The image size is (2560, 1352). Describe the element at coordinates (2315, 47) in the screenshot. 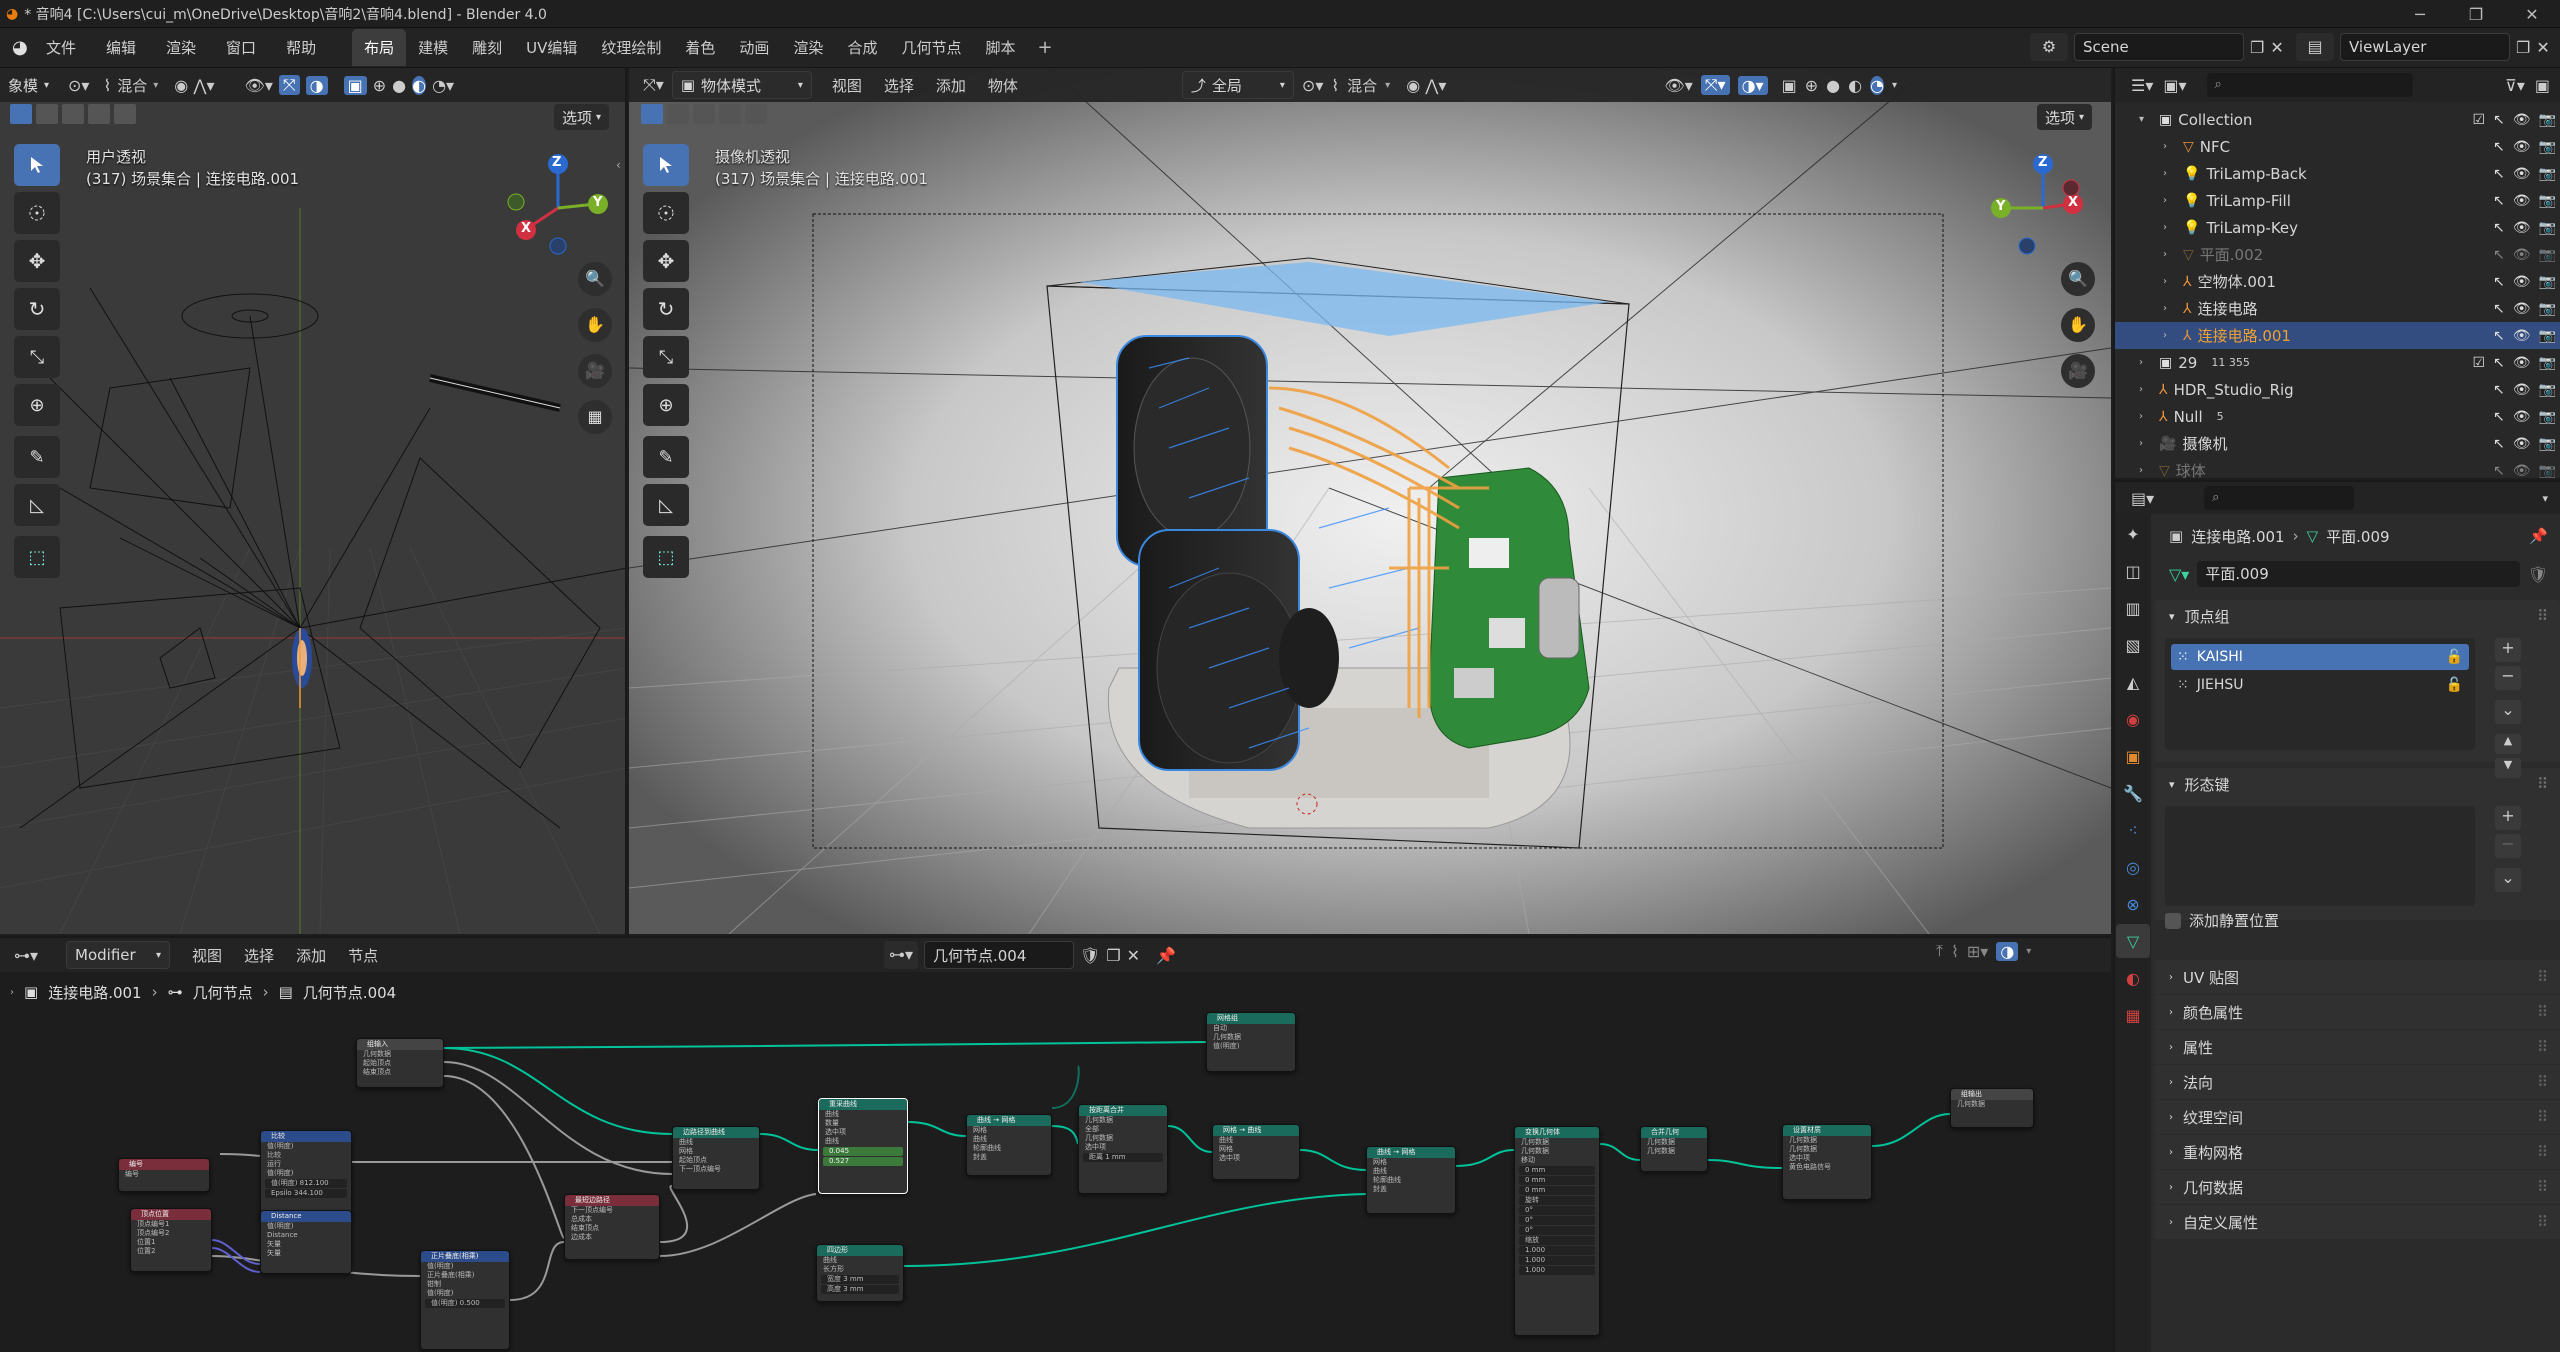

I see `view-layer-icon: ▤` at that location.